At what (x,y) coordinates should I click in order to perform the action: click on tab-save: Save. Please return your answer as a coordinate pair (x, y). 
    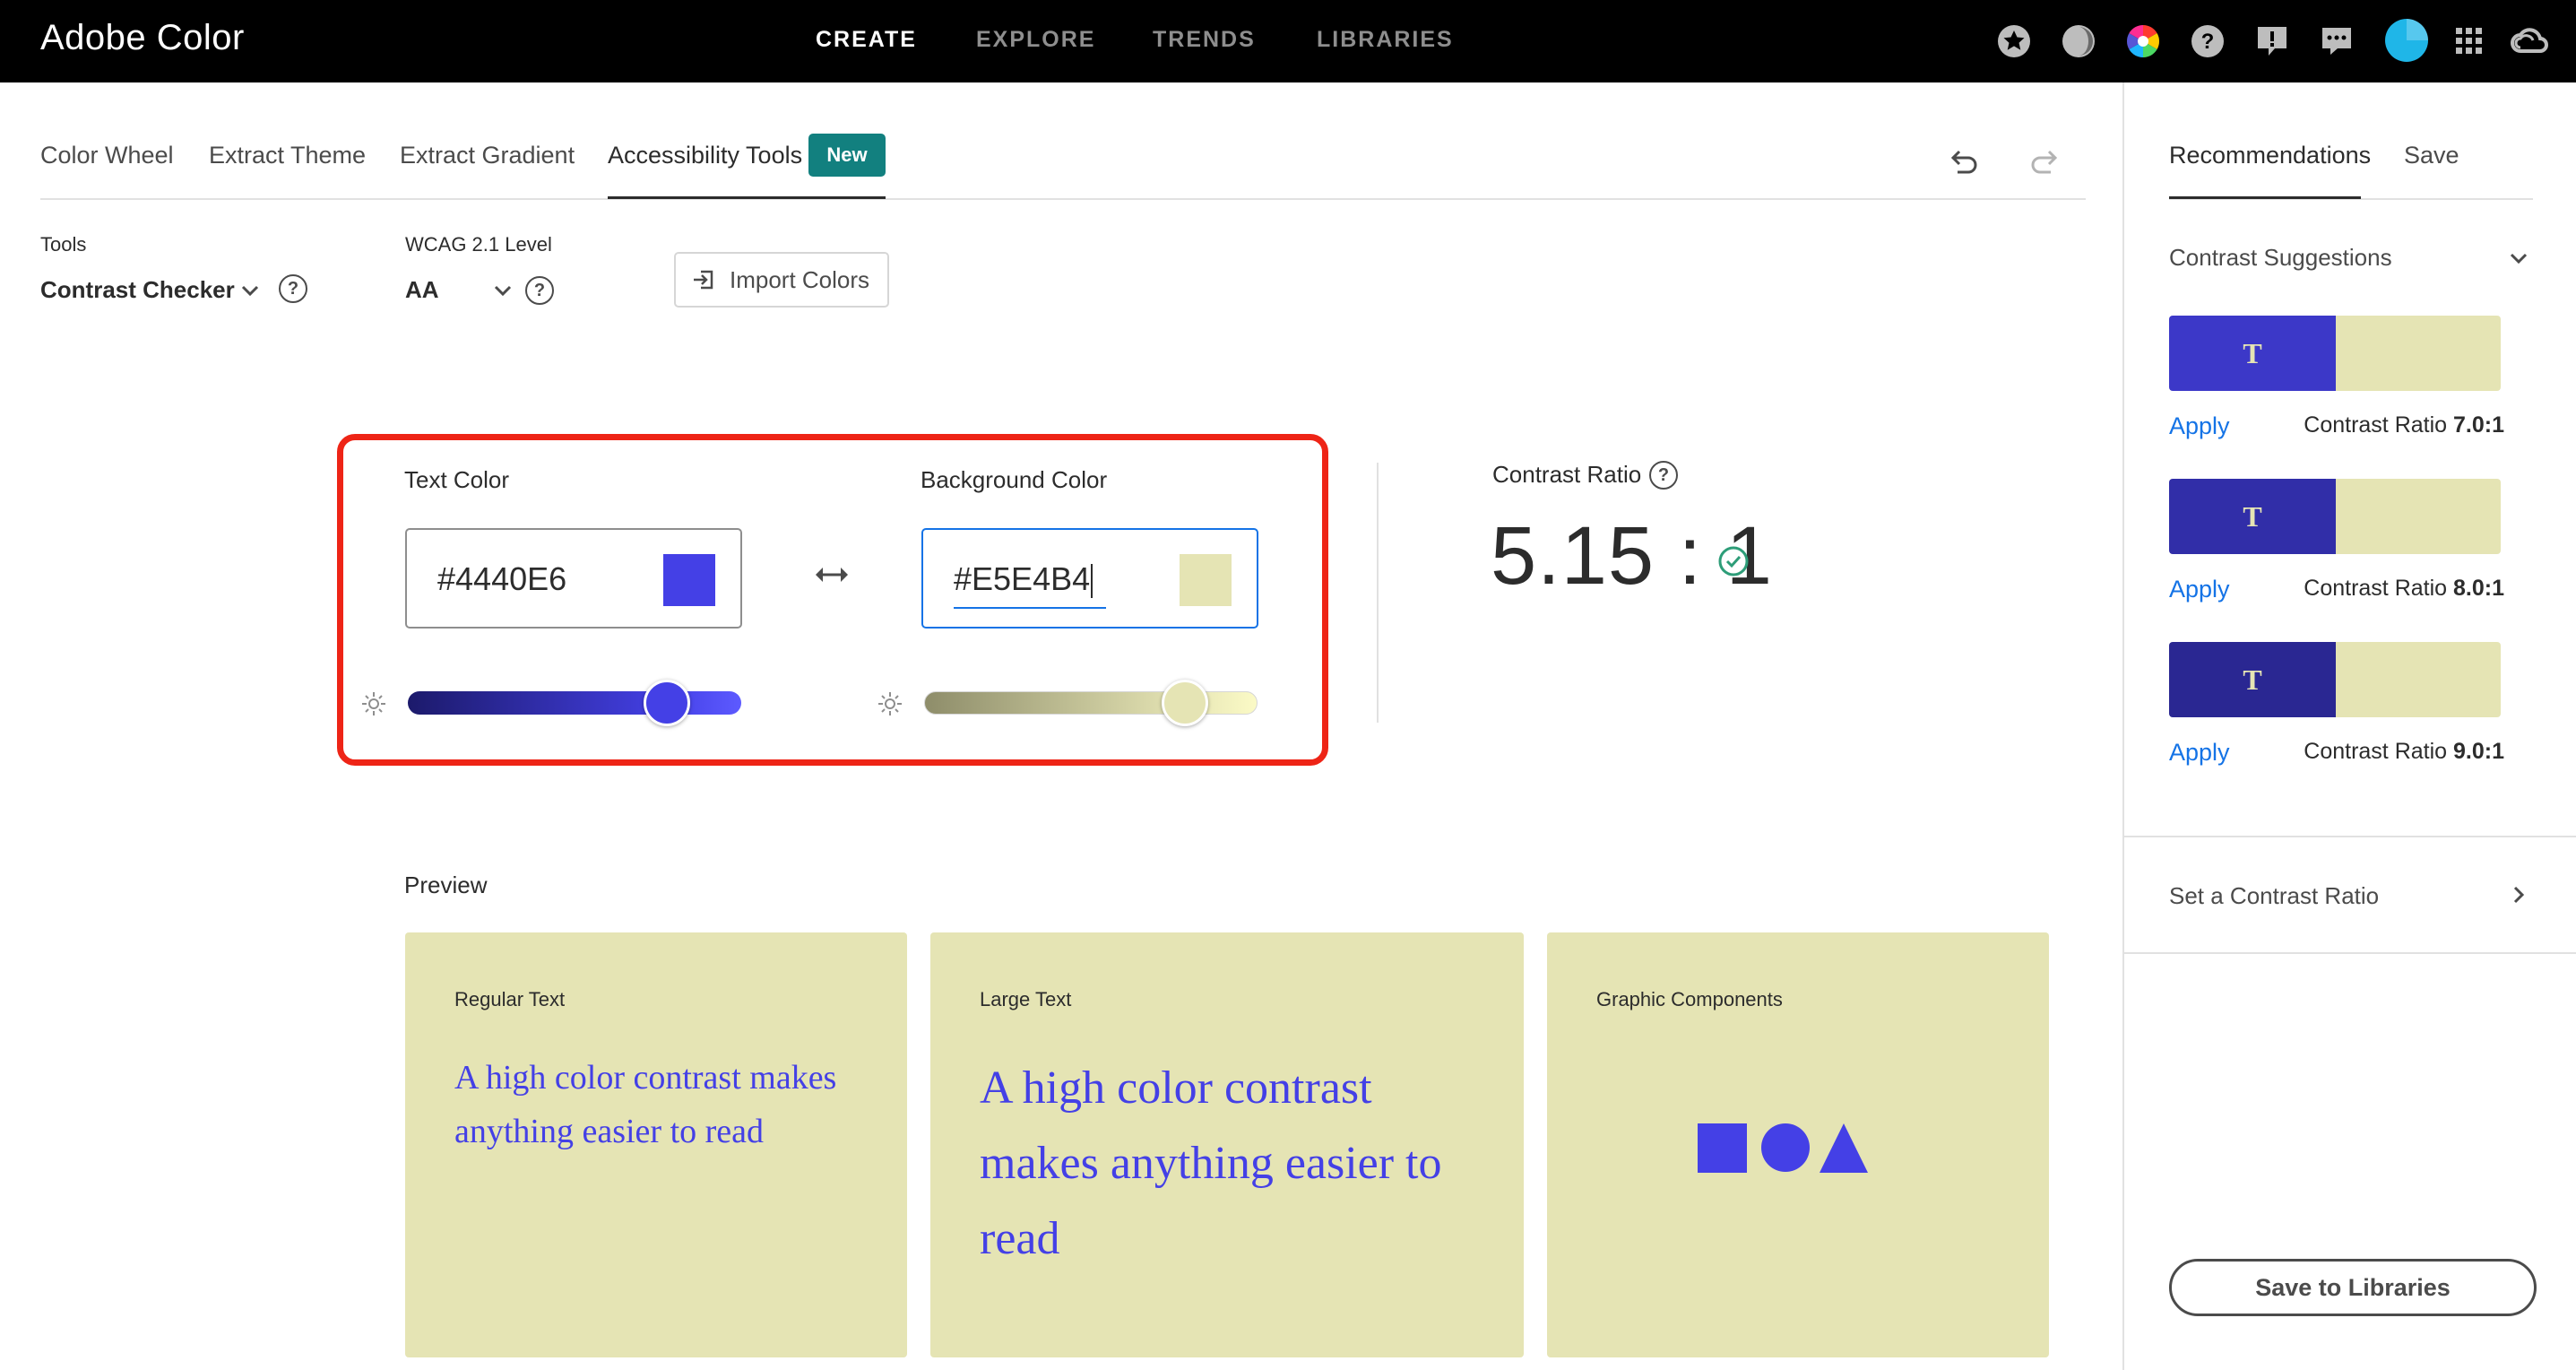
    Looking at the image, I should click on (2431, 155).